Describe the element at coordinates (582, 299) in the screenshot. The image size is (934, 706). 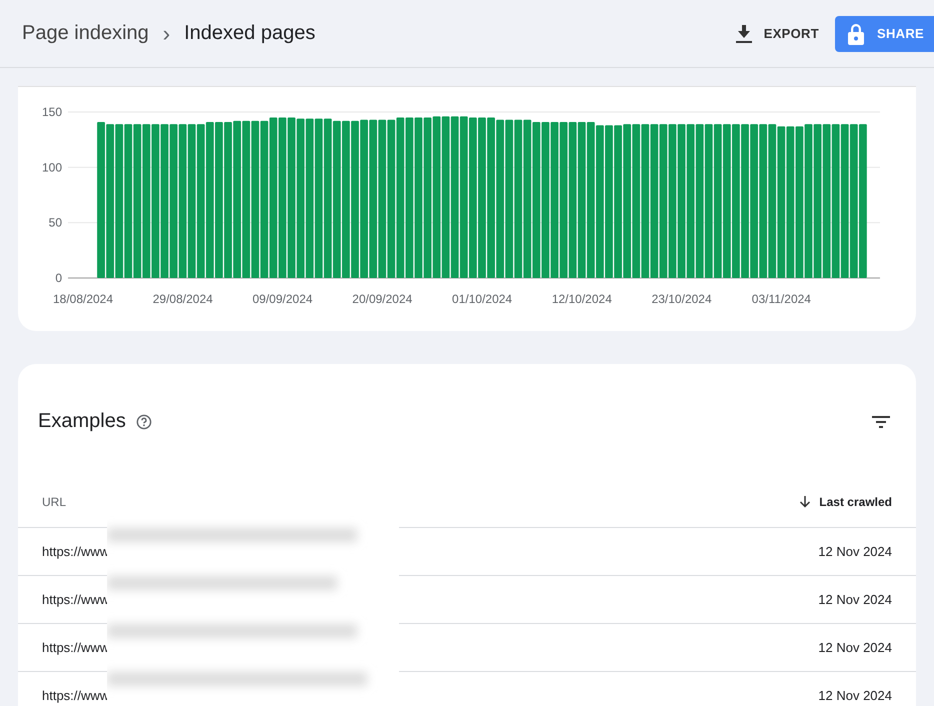
I see `x-axis-label: 12/10/2024` at that location.